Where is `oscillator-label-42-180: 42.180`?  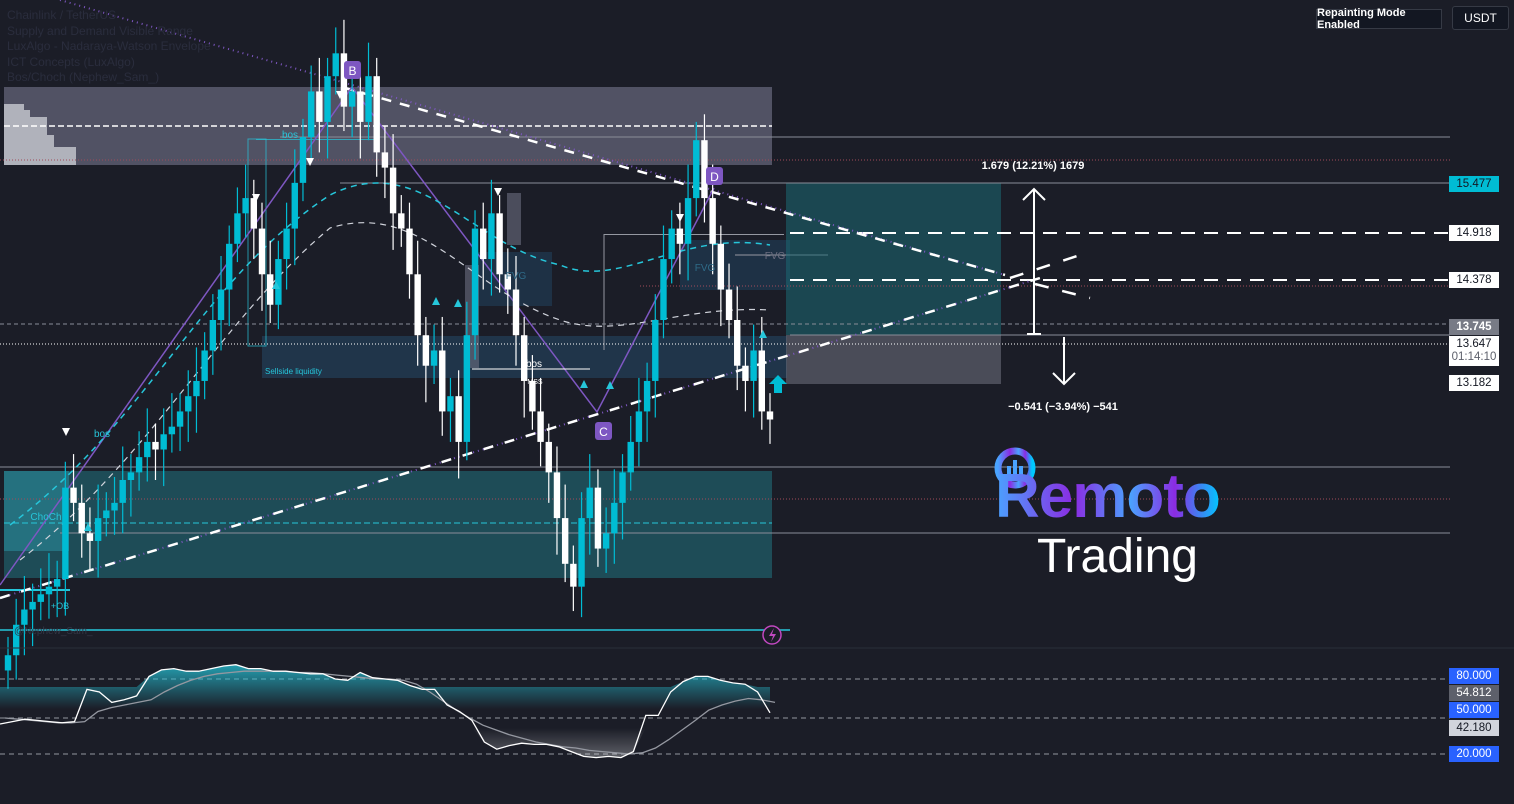
oscillator-label-42-180: 42.180 is located at coordinates (1474, 728).